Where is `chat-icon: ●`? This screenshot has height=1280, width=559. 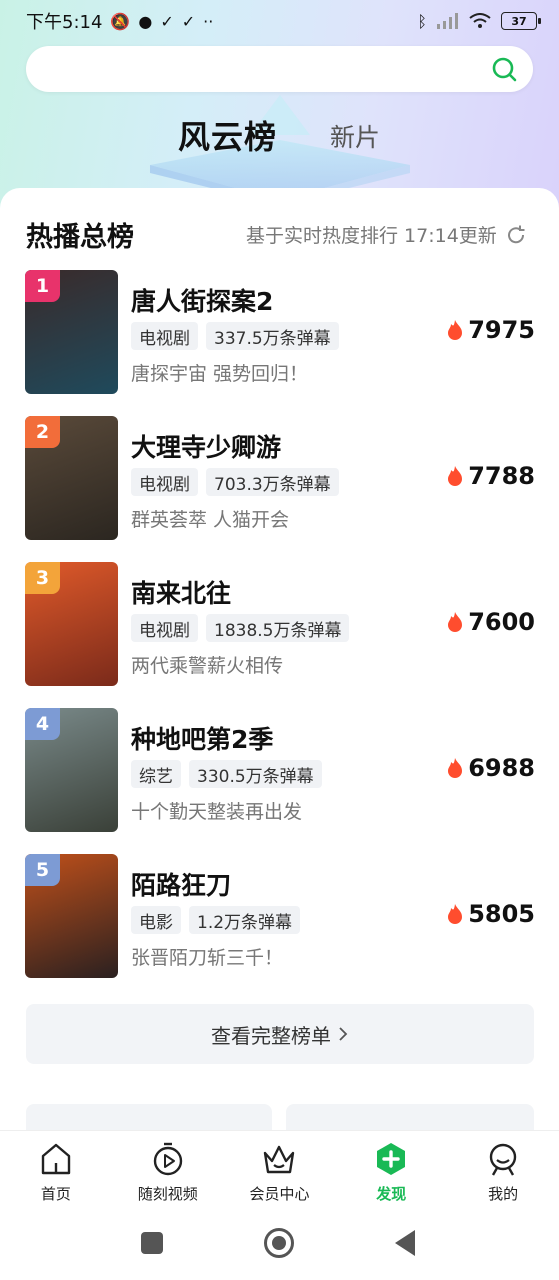 chat-icon: ● is located at coordinates (145, 21).